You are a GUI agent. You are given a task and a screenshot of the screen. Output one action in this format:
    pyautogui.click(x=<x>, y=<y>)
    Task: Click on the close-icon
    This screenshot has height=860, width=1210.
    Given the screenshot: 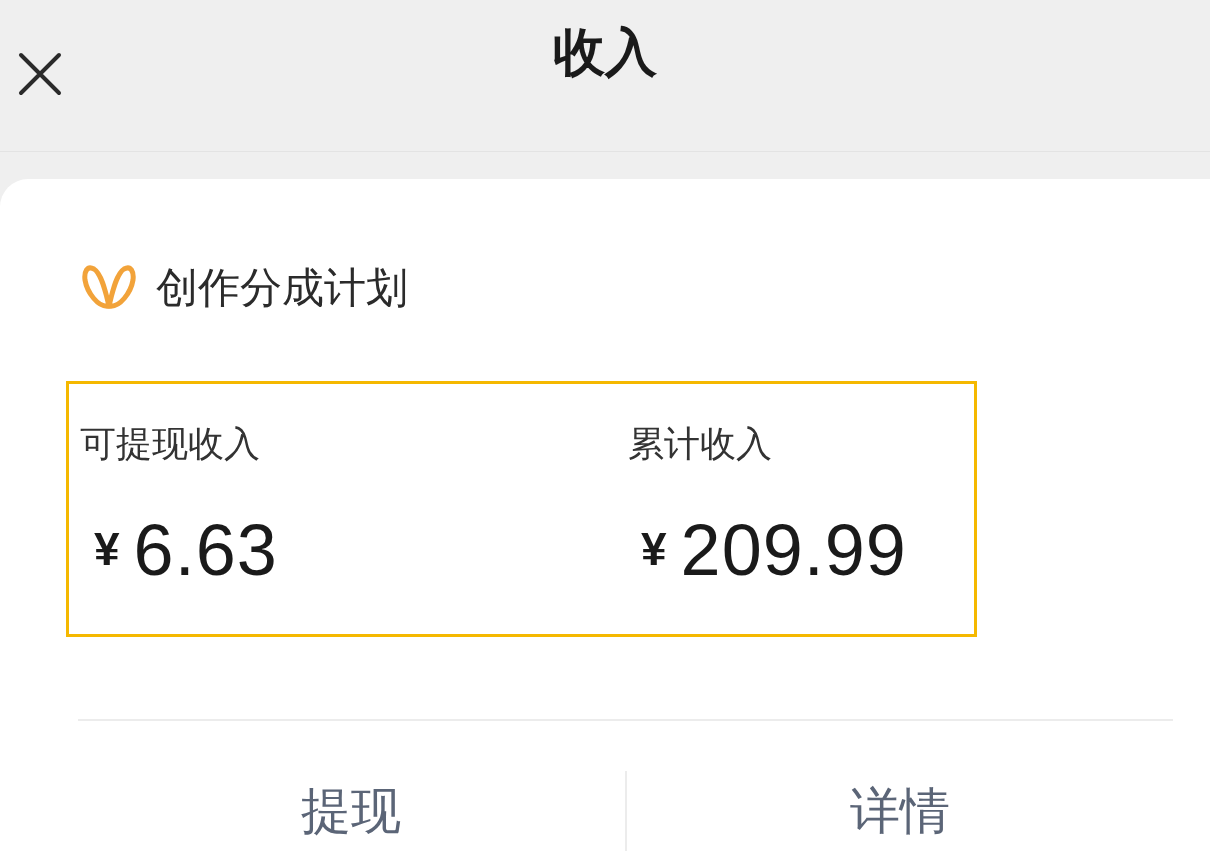 What is the action you would take?
    pyautogui.click(x=40, y=74)
    